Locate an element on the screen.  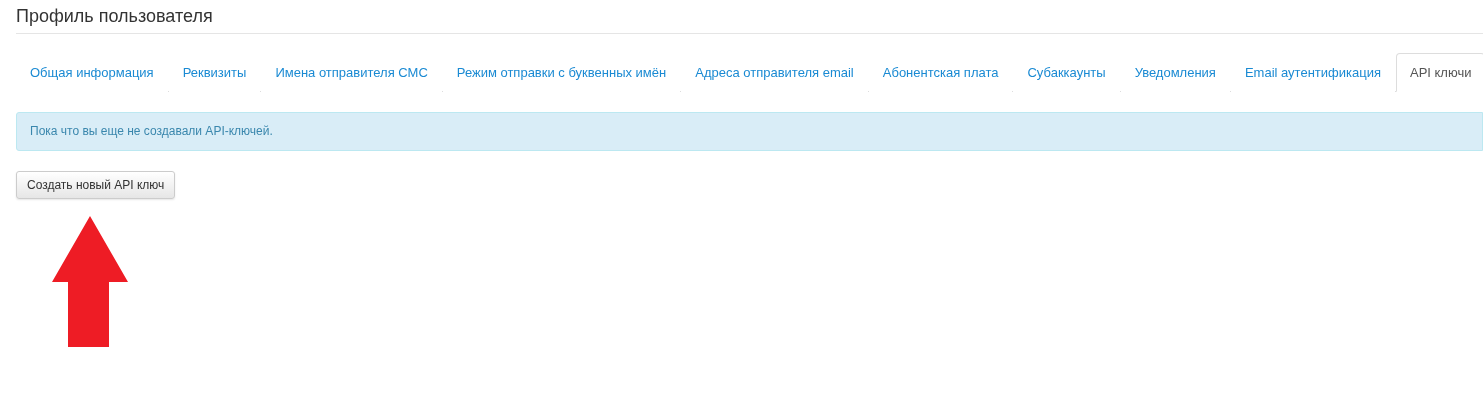
tab: API ключи is located at coordinates (1439, 72).